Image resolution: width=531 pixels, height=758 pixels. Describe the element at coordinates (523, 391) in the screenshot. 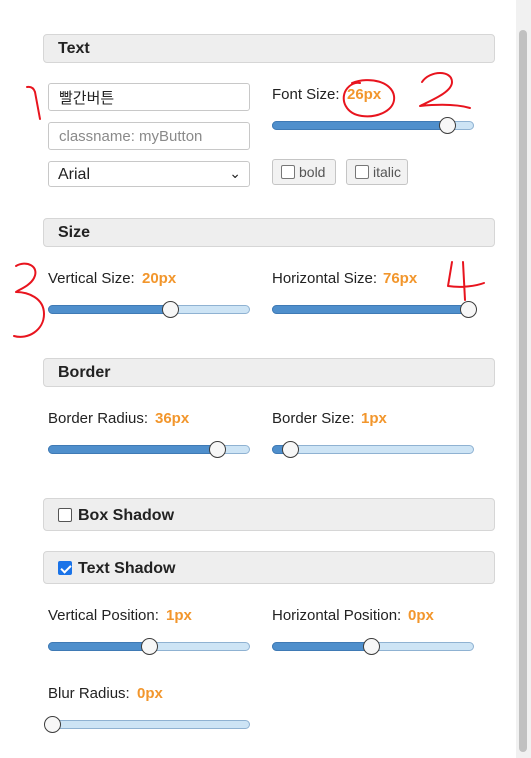

I see `scrollbar-thumb` at that location.